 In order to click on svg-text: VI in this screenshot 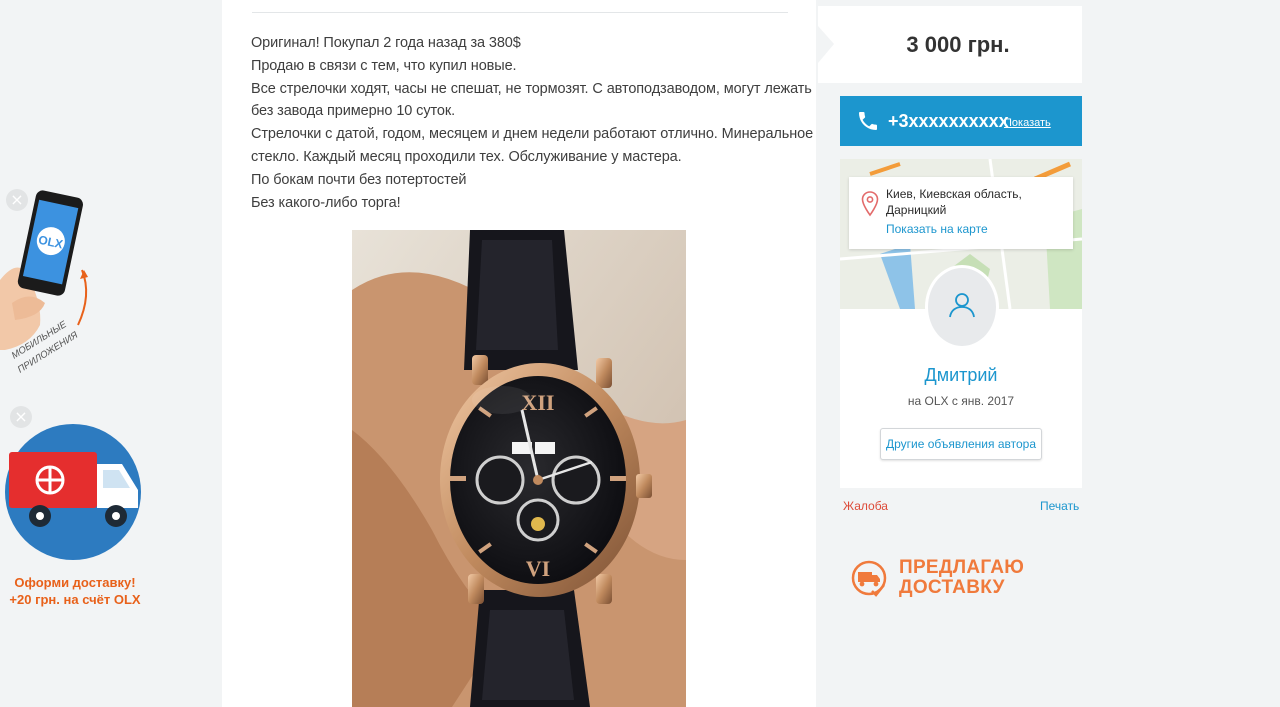, I will do `click(538, 568)`.